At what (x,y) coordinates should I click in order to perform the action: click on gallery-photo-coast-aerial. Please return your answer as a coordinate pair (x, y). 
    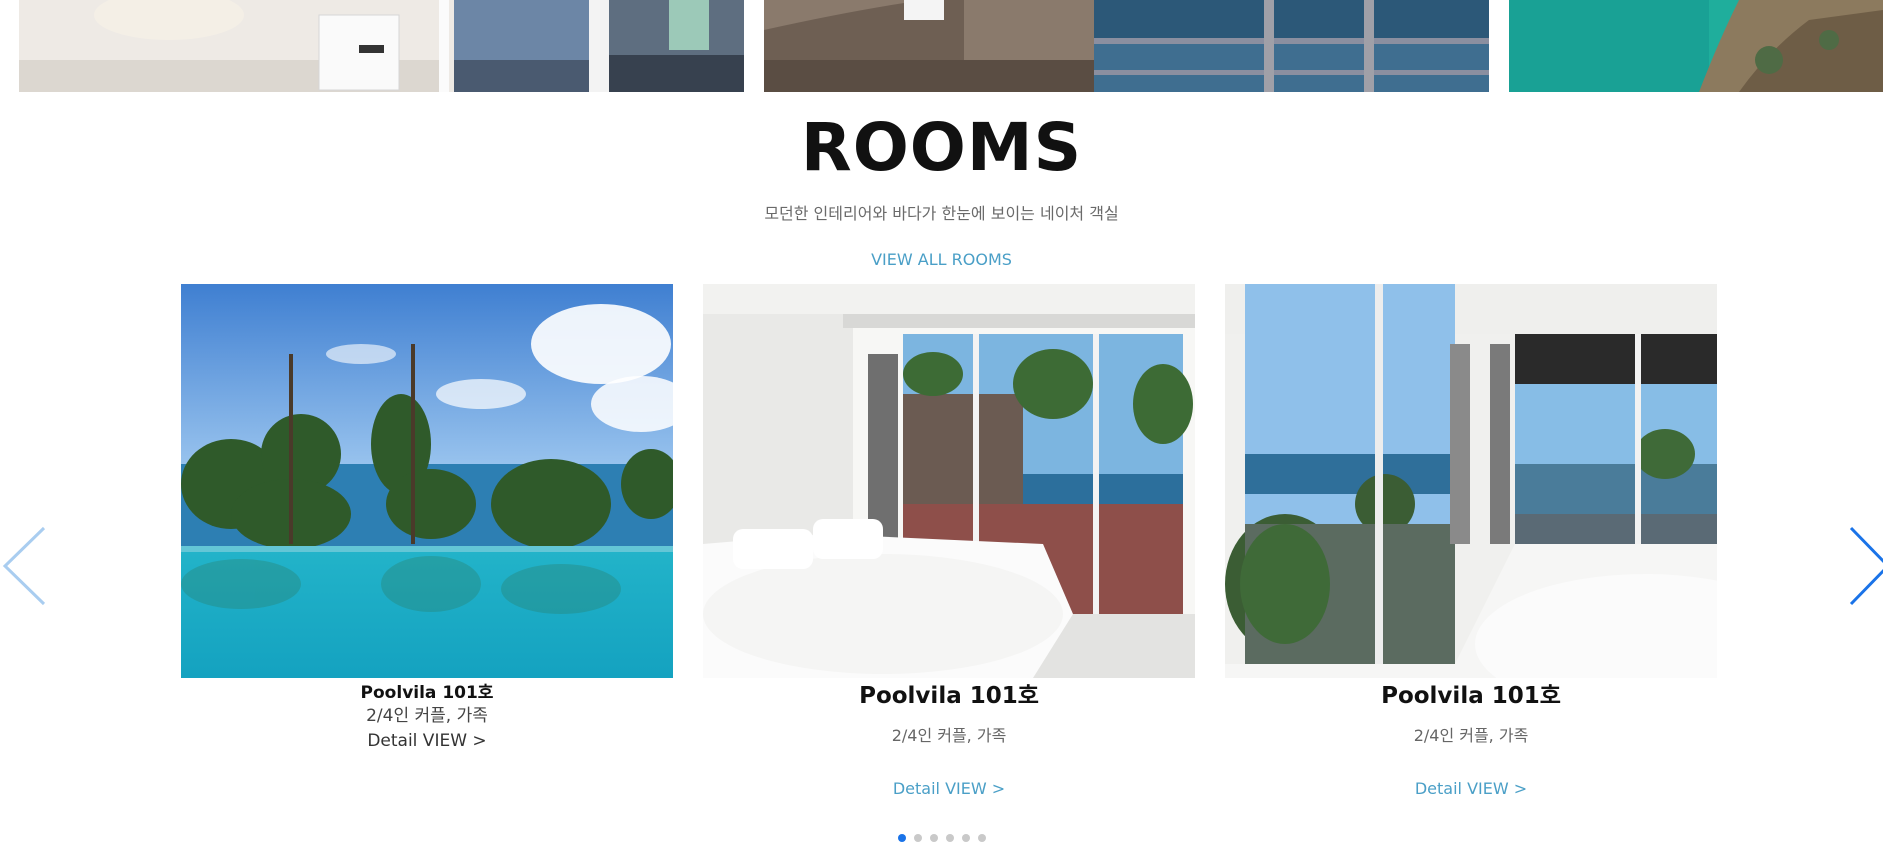
    Looking at the image, I should click on (1696, 46).